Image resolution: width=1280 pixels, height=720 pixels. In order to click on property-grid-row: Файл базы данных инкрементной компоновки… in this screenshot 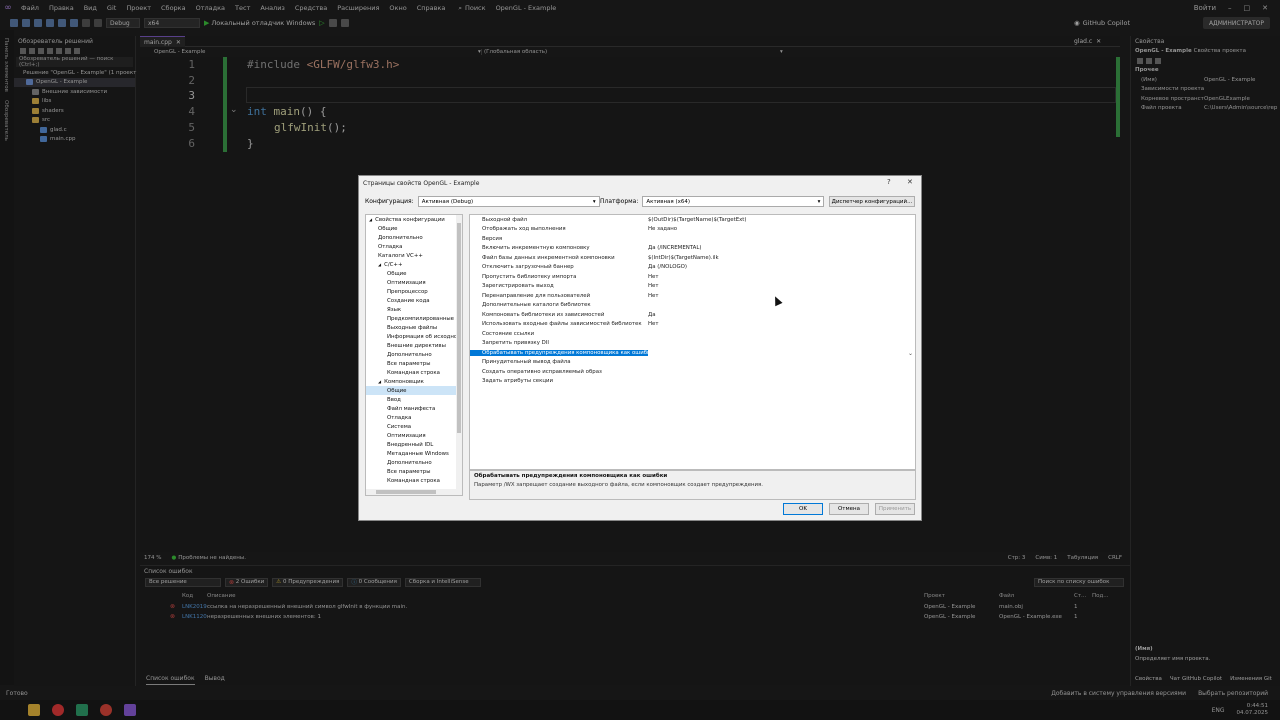, I will do `click(692, 258)`.